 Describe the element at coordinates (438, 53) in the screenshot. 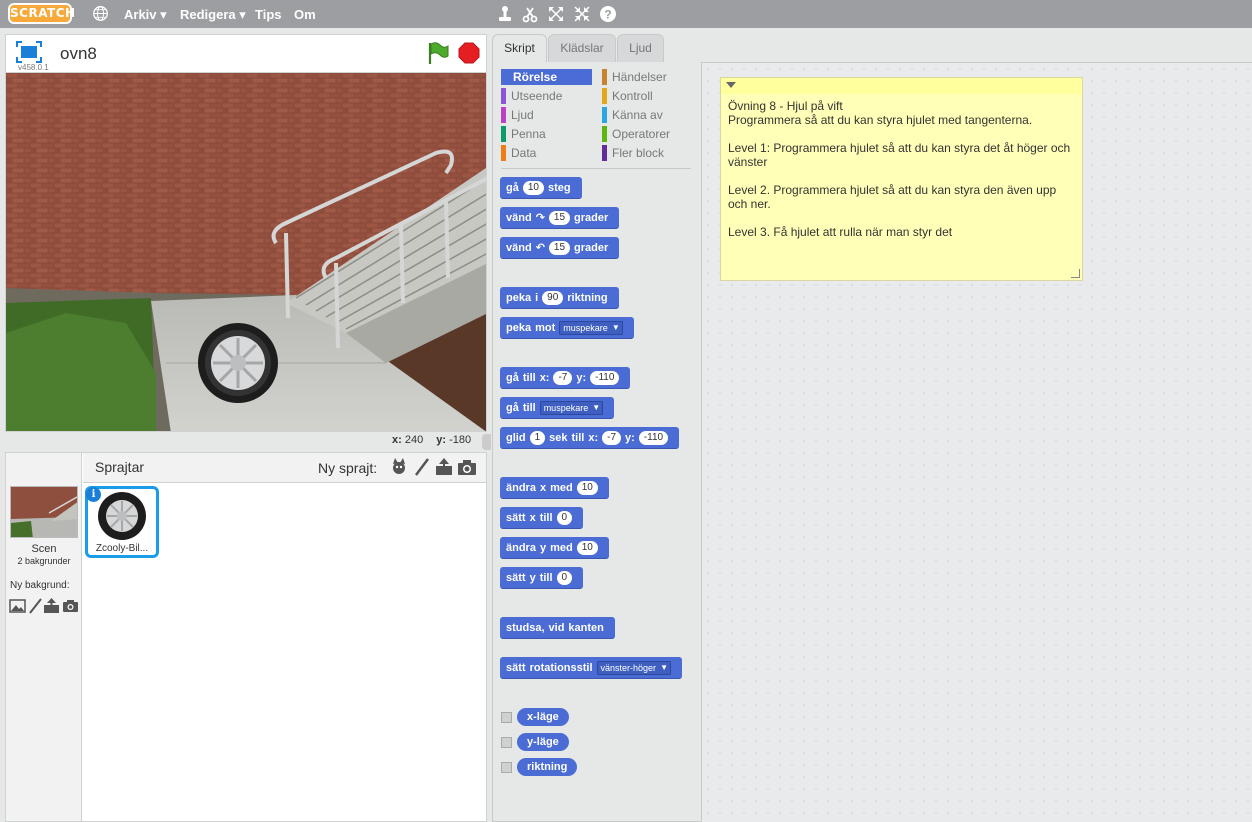

I see `green-flag-icon` at that location.